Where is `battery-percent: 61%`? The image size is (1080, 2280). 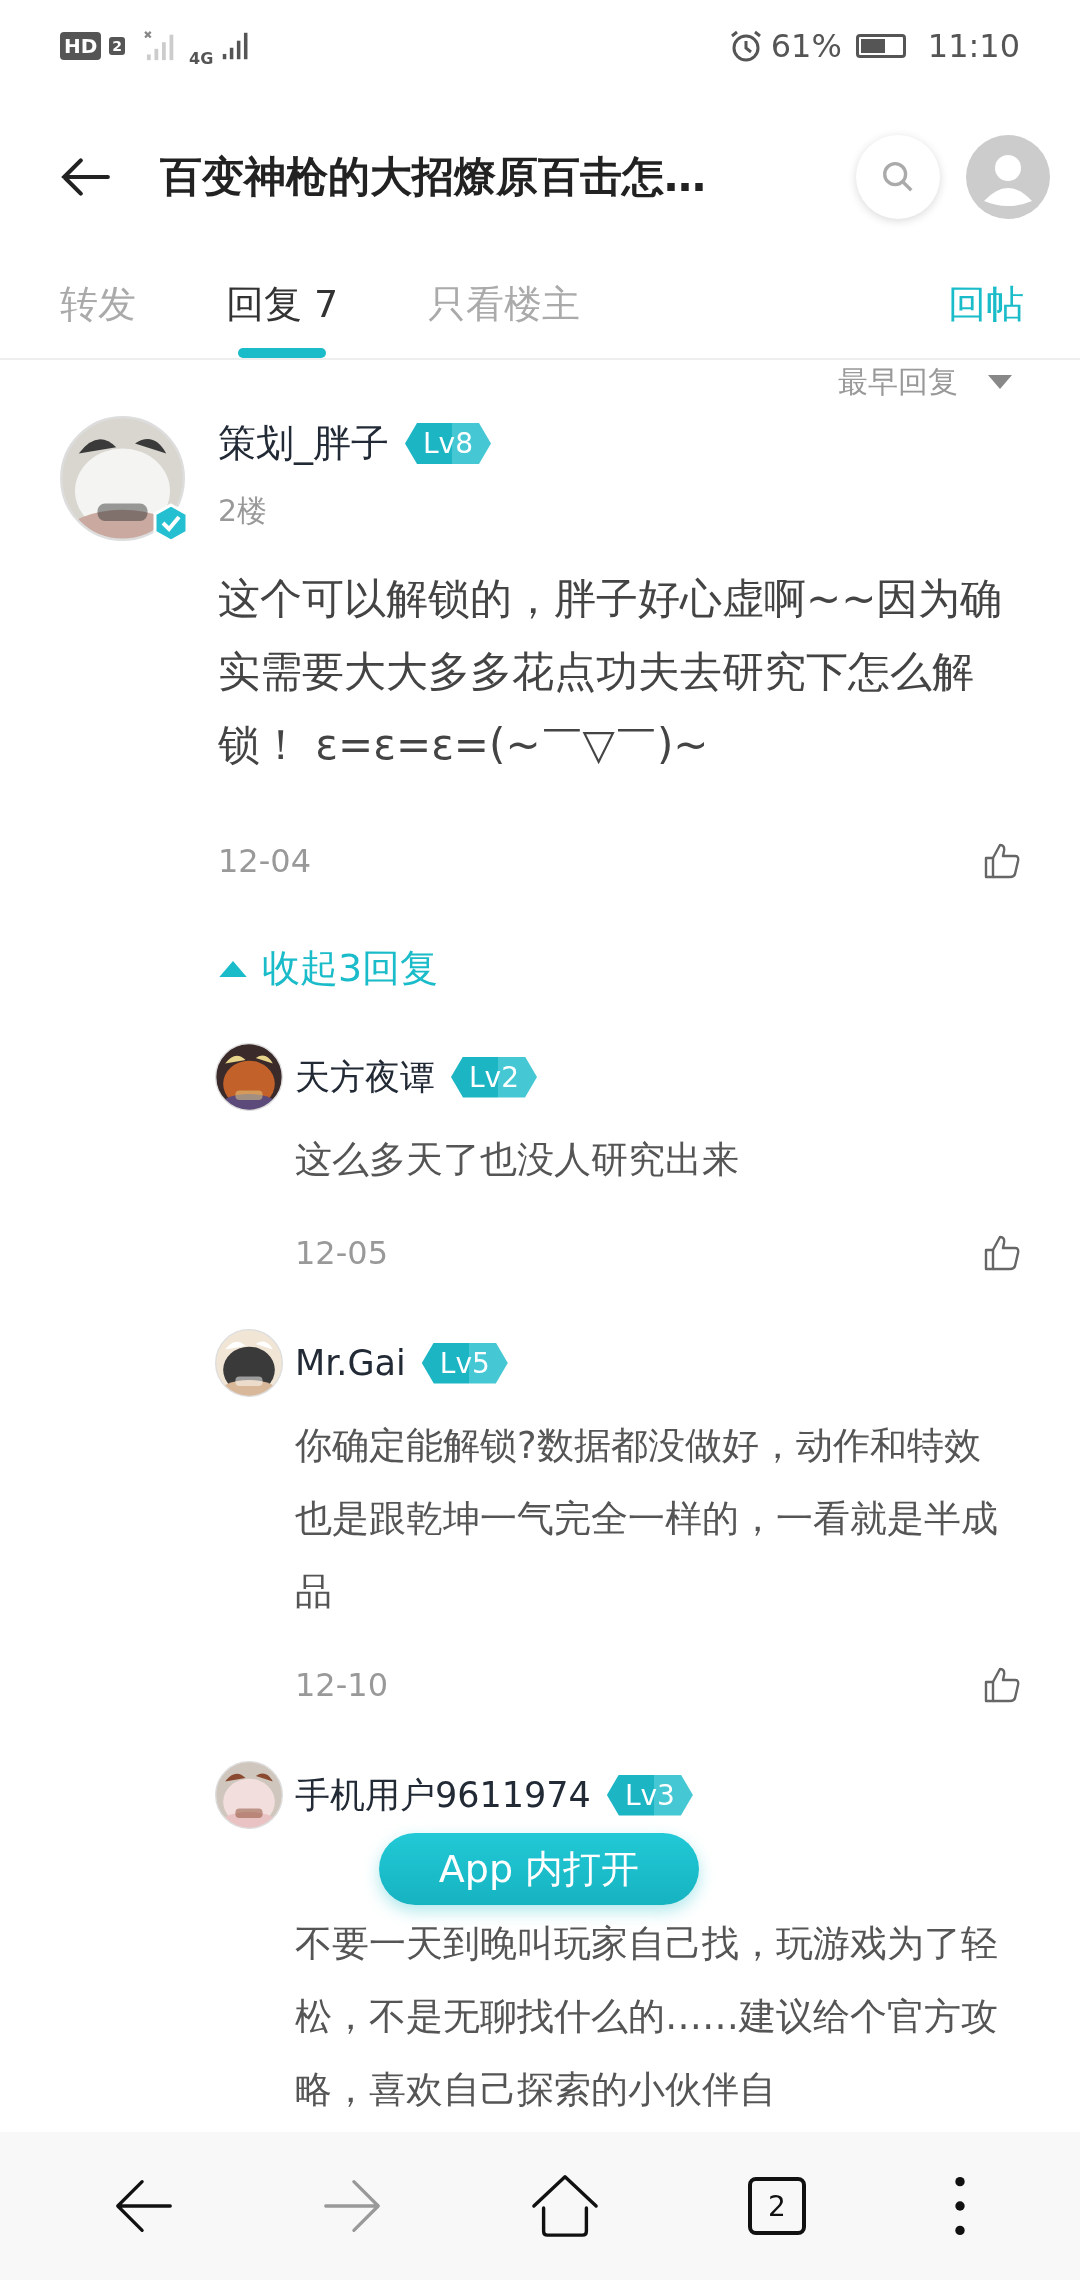 battery-percent: 61% is located at coordinates (806, 46).